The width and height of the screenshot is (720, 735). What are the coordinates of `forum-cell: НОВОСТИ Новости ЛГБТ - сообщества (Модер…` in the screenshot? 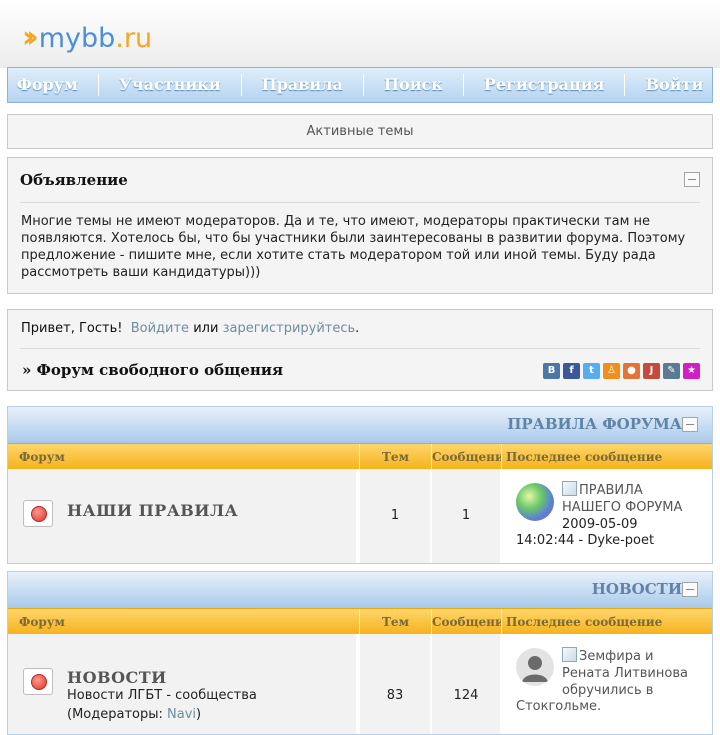 It's located at (184, 684).